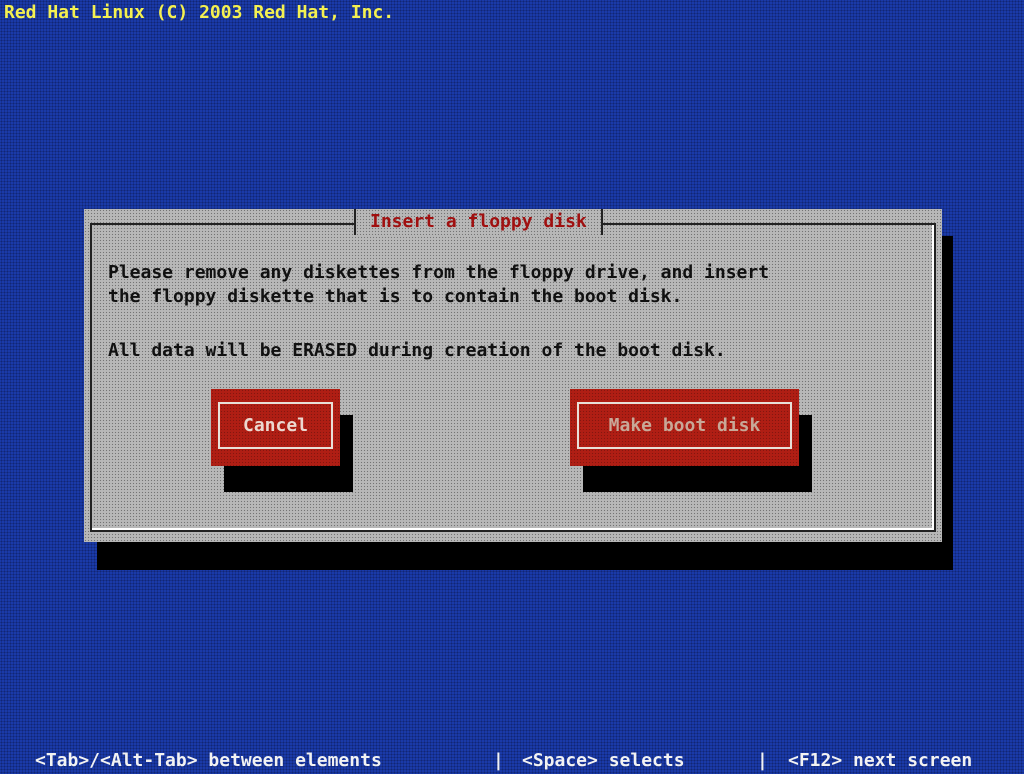 This screenshot has height=774, width=1024. What do you see at coordinates (199, 12) in the screenshot?
I see `screen-title: Red Hat Linux (C) 2003 Red Hat, Inc.` at bounding box center [199, 12].